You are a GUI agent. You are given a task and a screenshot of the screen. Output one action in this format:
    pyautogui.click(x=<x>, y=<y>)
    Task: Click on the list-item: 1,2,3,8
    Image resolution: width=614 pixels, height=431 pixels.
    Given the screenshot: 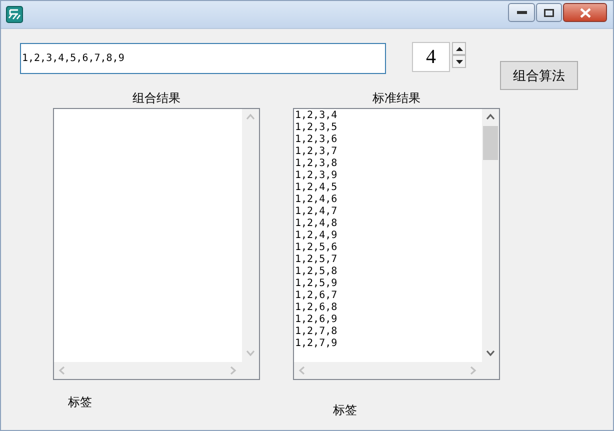 What is the action you would take?
    pyautogui.click(x=388, y=164)
    